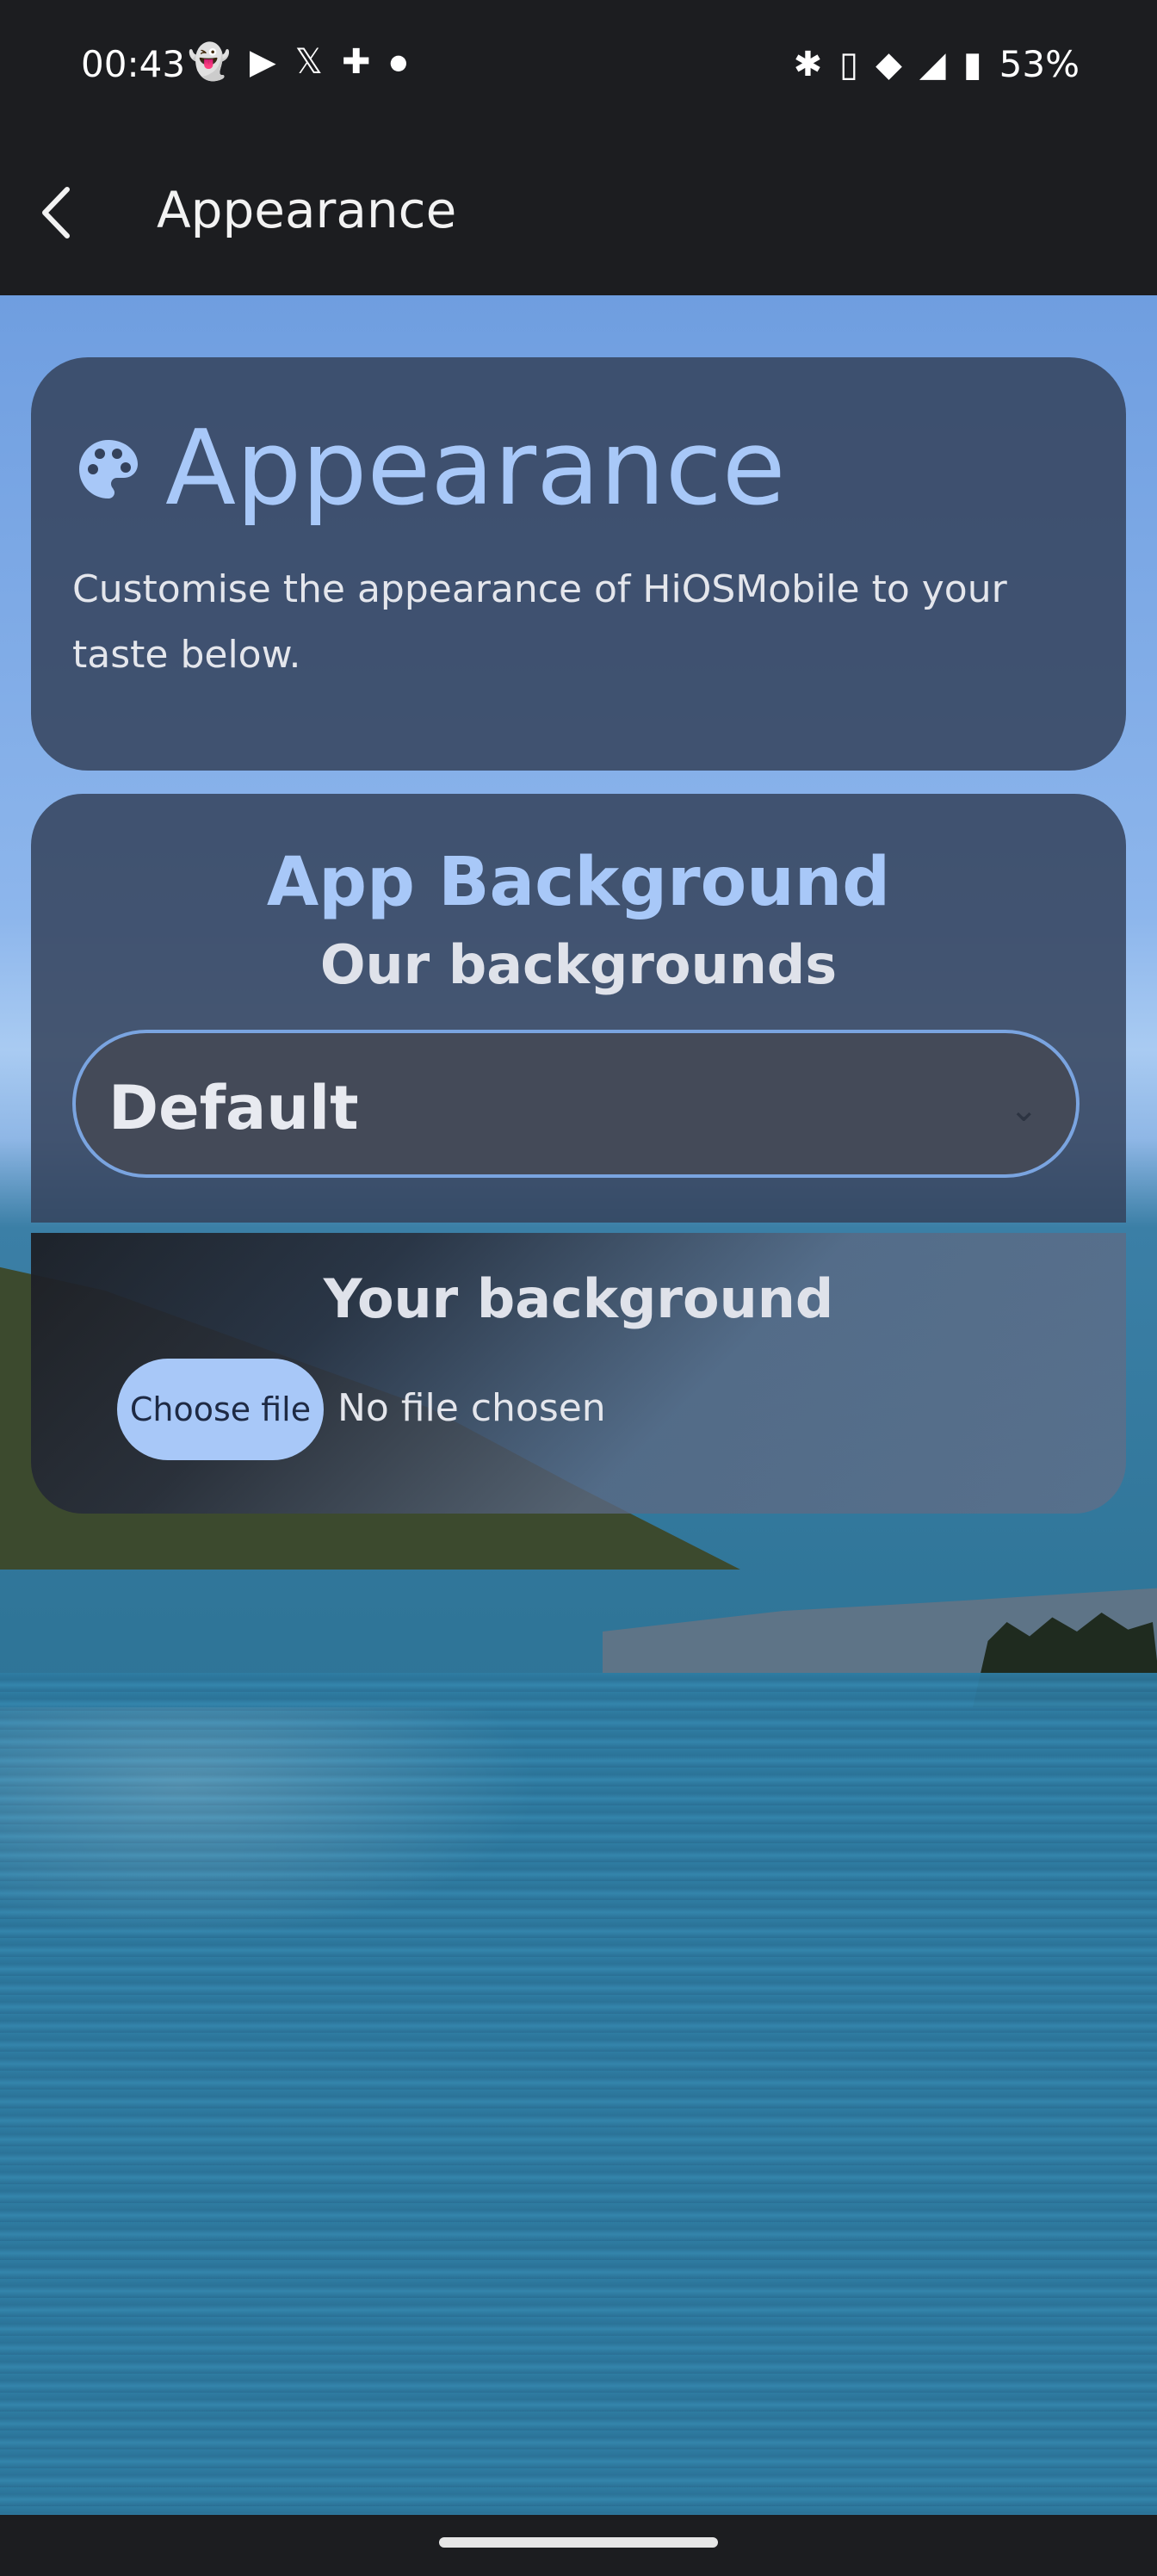 Image resolution: width=1157 pixels, height=2576 pixels. Describe the element at coordinates (576, 1104) in the screenshot. I see `background-select: Default ⌄` at that location.